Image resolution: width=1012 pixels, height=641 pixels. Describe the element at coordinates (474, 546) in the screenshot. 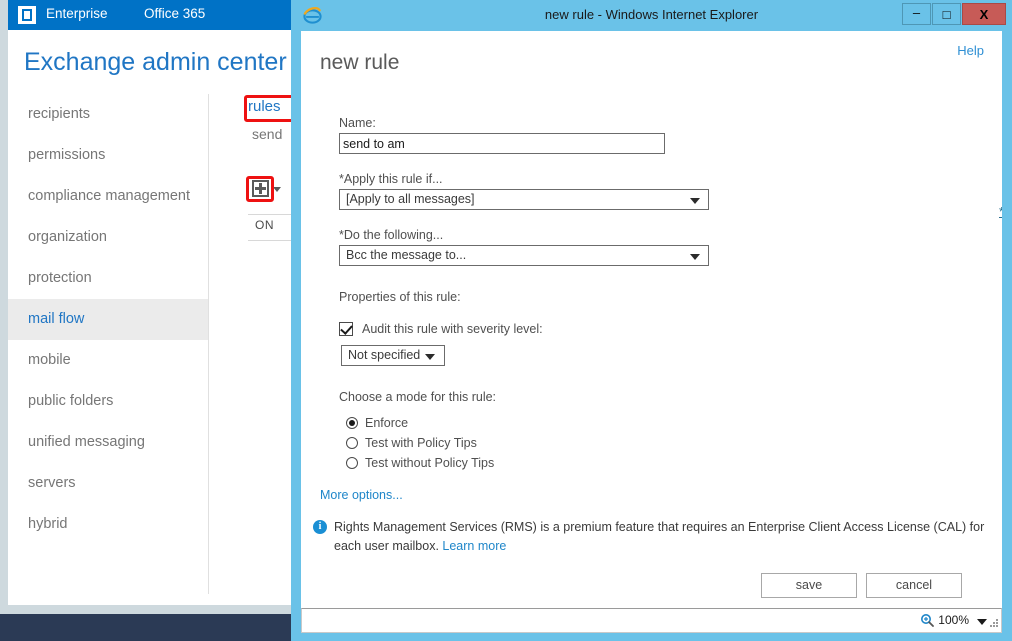

I see `learn-more-link: Learn more` at that location.